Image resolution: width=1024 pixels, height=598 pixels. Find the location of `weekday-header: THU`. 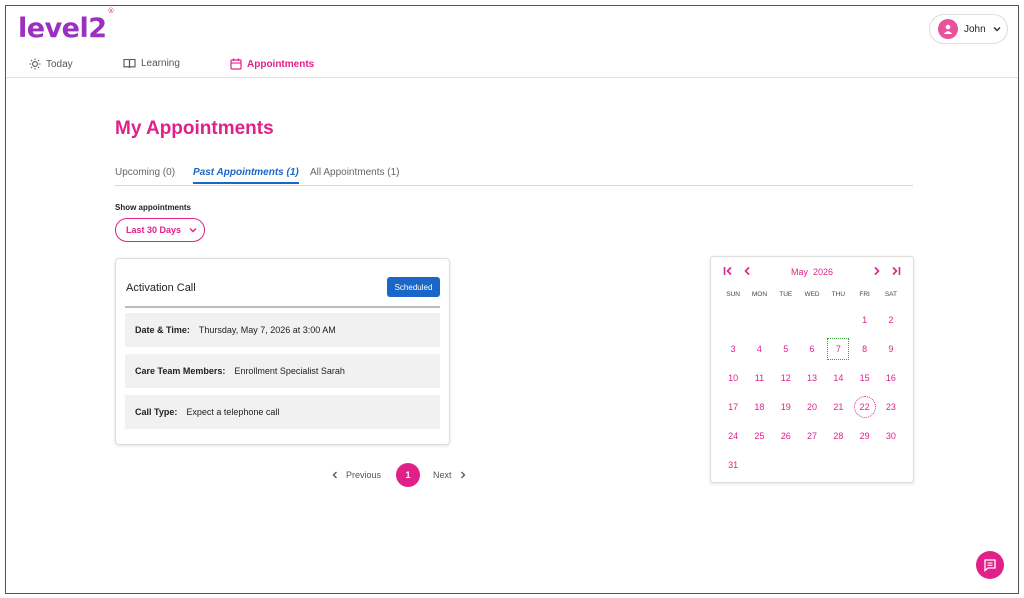

weekday-header: THU is located at coordinates (838, 294).